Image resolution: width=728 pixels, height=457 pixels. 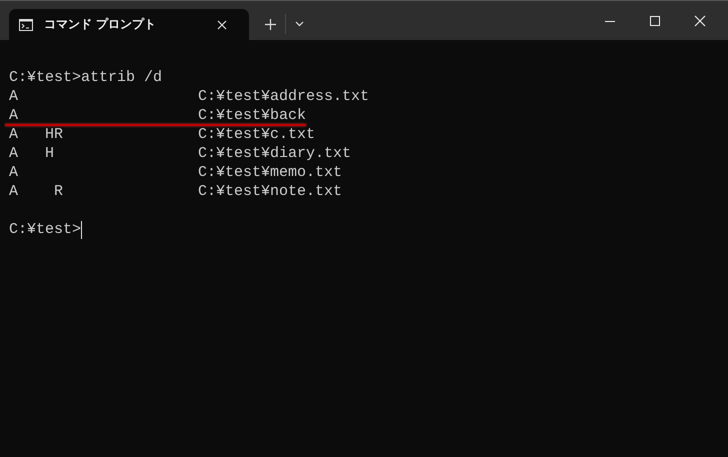 I want to click on terminal-tab: コマンド プロンプト, so click(x=129, y=24).